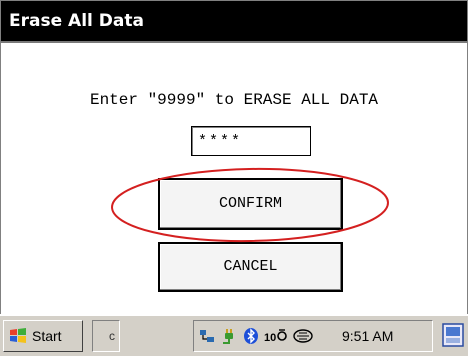 This screenshot has height=357, width=468. What do you see at coordinates (250, 204) in the screenshot?
I see `confirm-button: CONFIRM` at bounding box center [250, 204].